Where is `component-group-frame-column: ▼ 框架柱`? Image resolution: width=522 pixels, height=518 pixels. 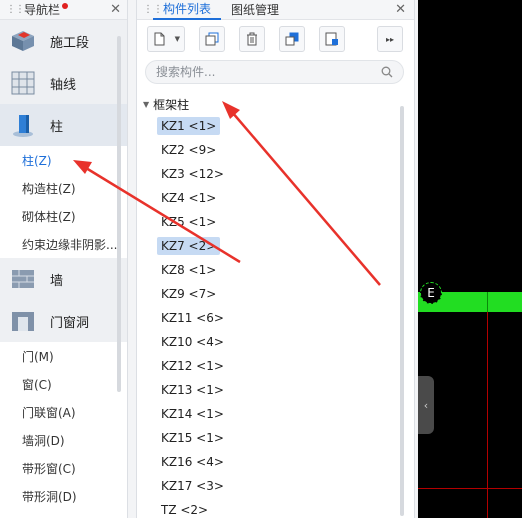 component-group-frame-column: ▼ 框架柱 is located at coordinates (275, 104).